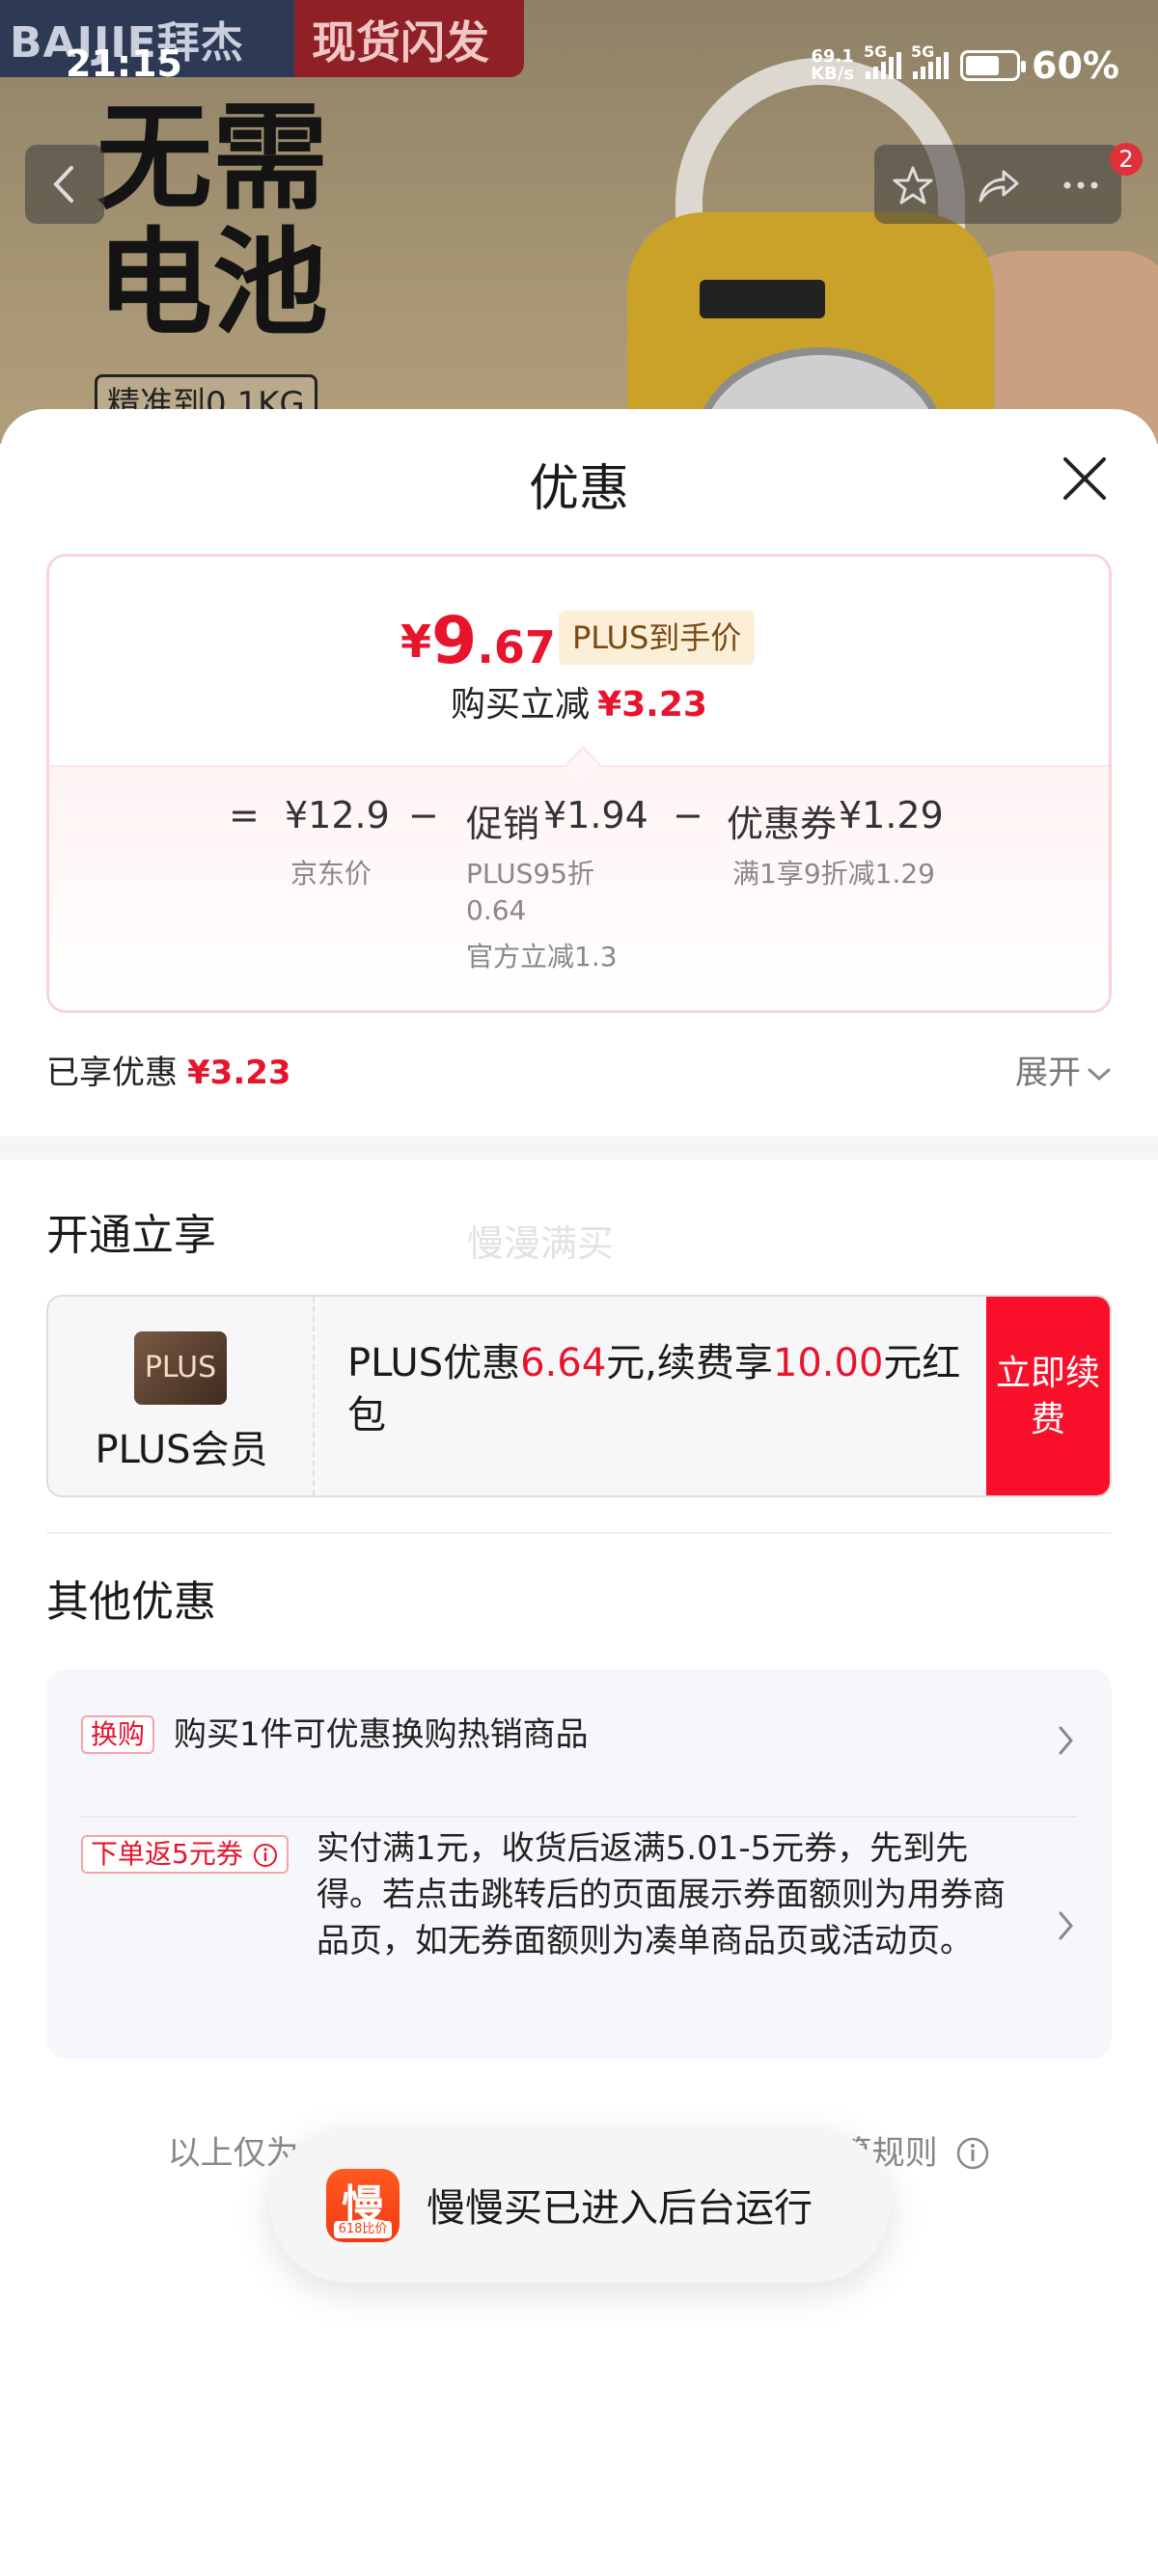 The image size is (1158, 2576). What do you see at coordinates (993, 65) in the screenshot?
I see `battery-icon` at bounding box center [993, 65].